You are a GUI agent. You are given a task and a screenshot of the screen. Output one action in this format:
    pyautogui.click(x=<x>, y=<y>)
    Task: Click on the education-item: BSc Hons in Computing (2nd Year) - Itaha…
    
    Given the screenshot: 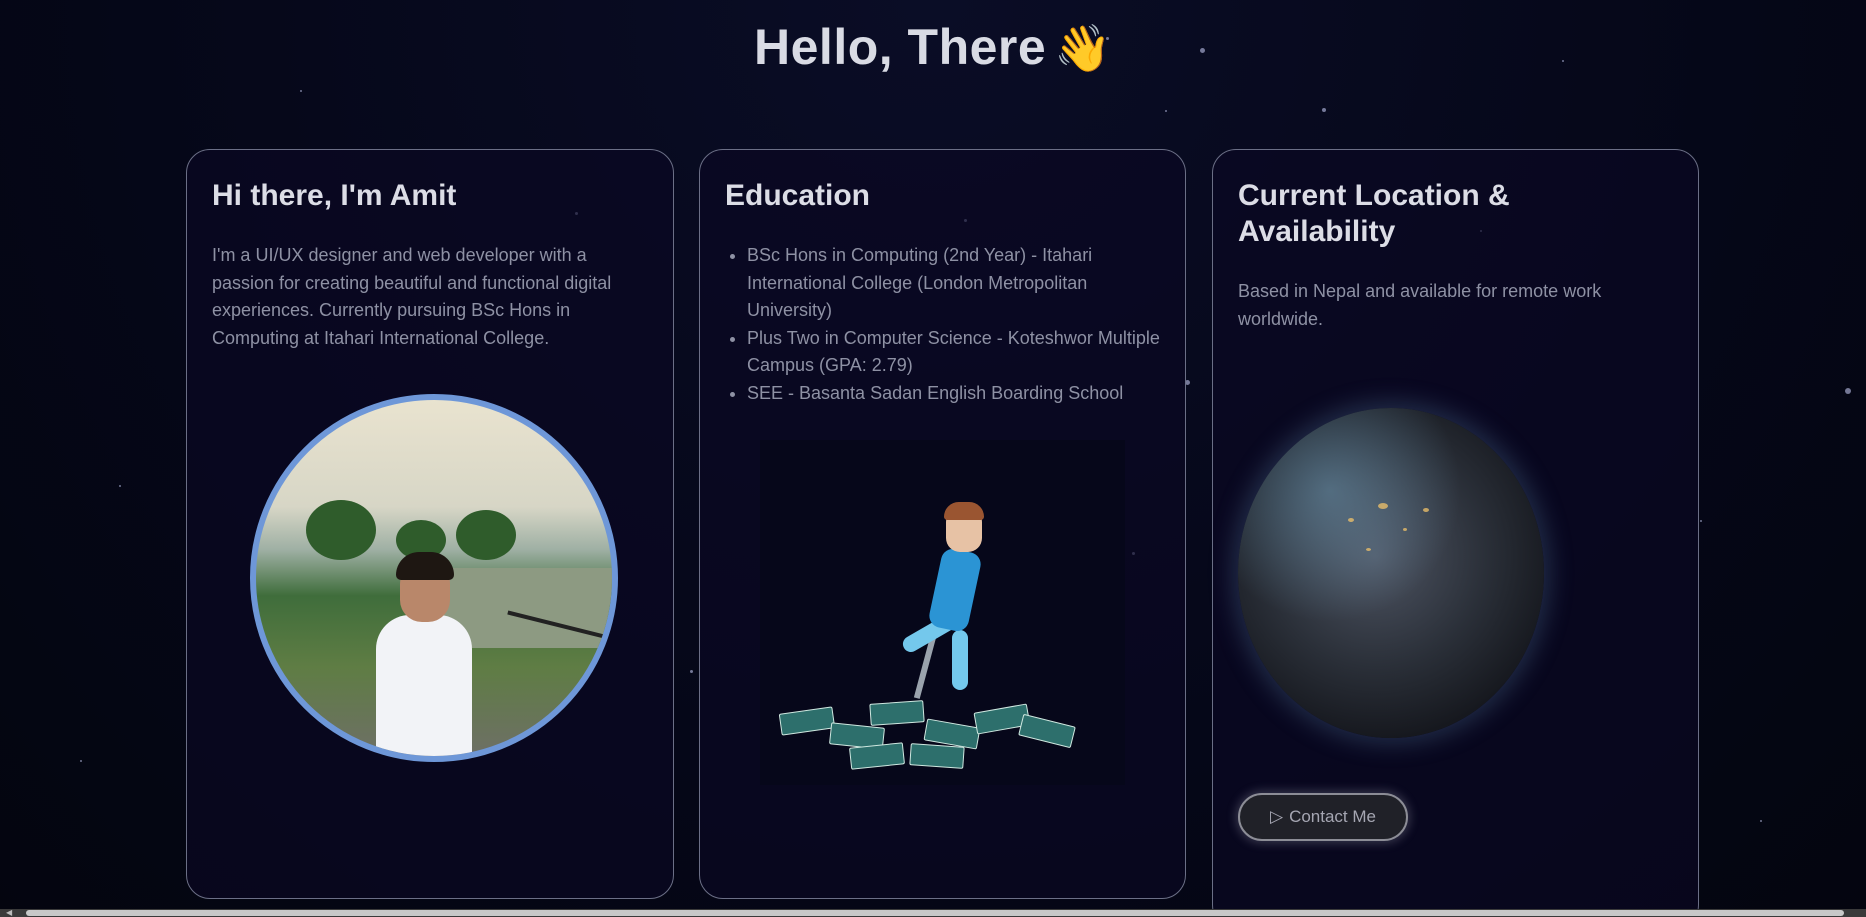 What is the action you would take?
    pyautogui.click(x=953, y=283)
    